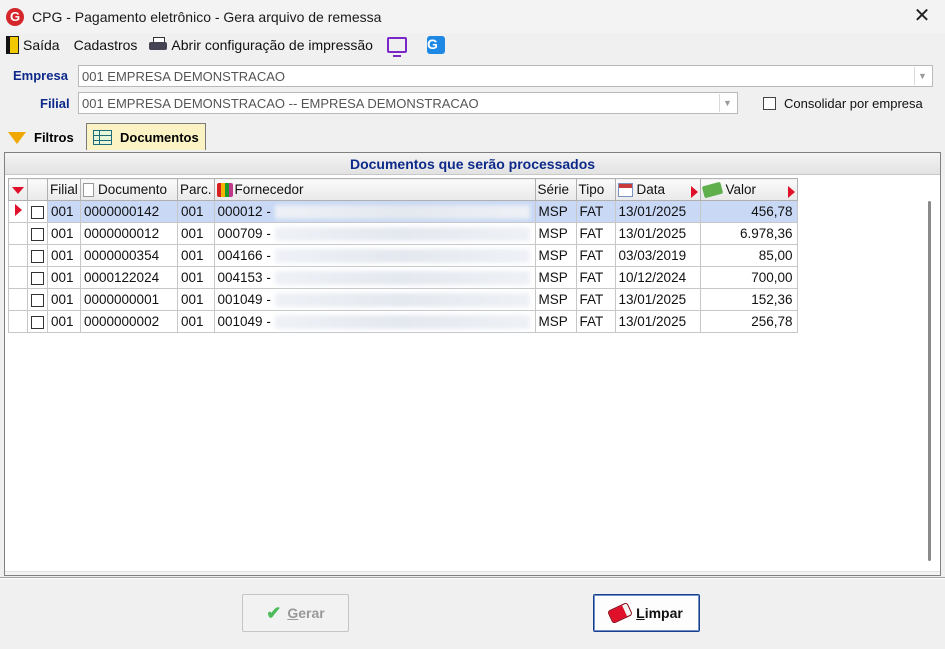 The image size is (945, 649). What do you see at coordinates (244, 255) in the screenshot?
I see `fornecedor-code: 004166 -` at bounding box center [244, 255].